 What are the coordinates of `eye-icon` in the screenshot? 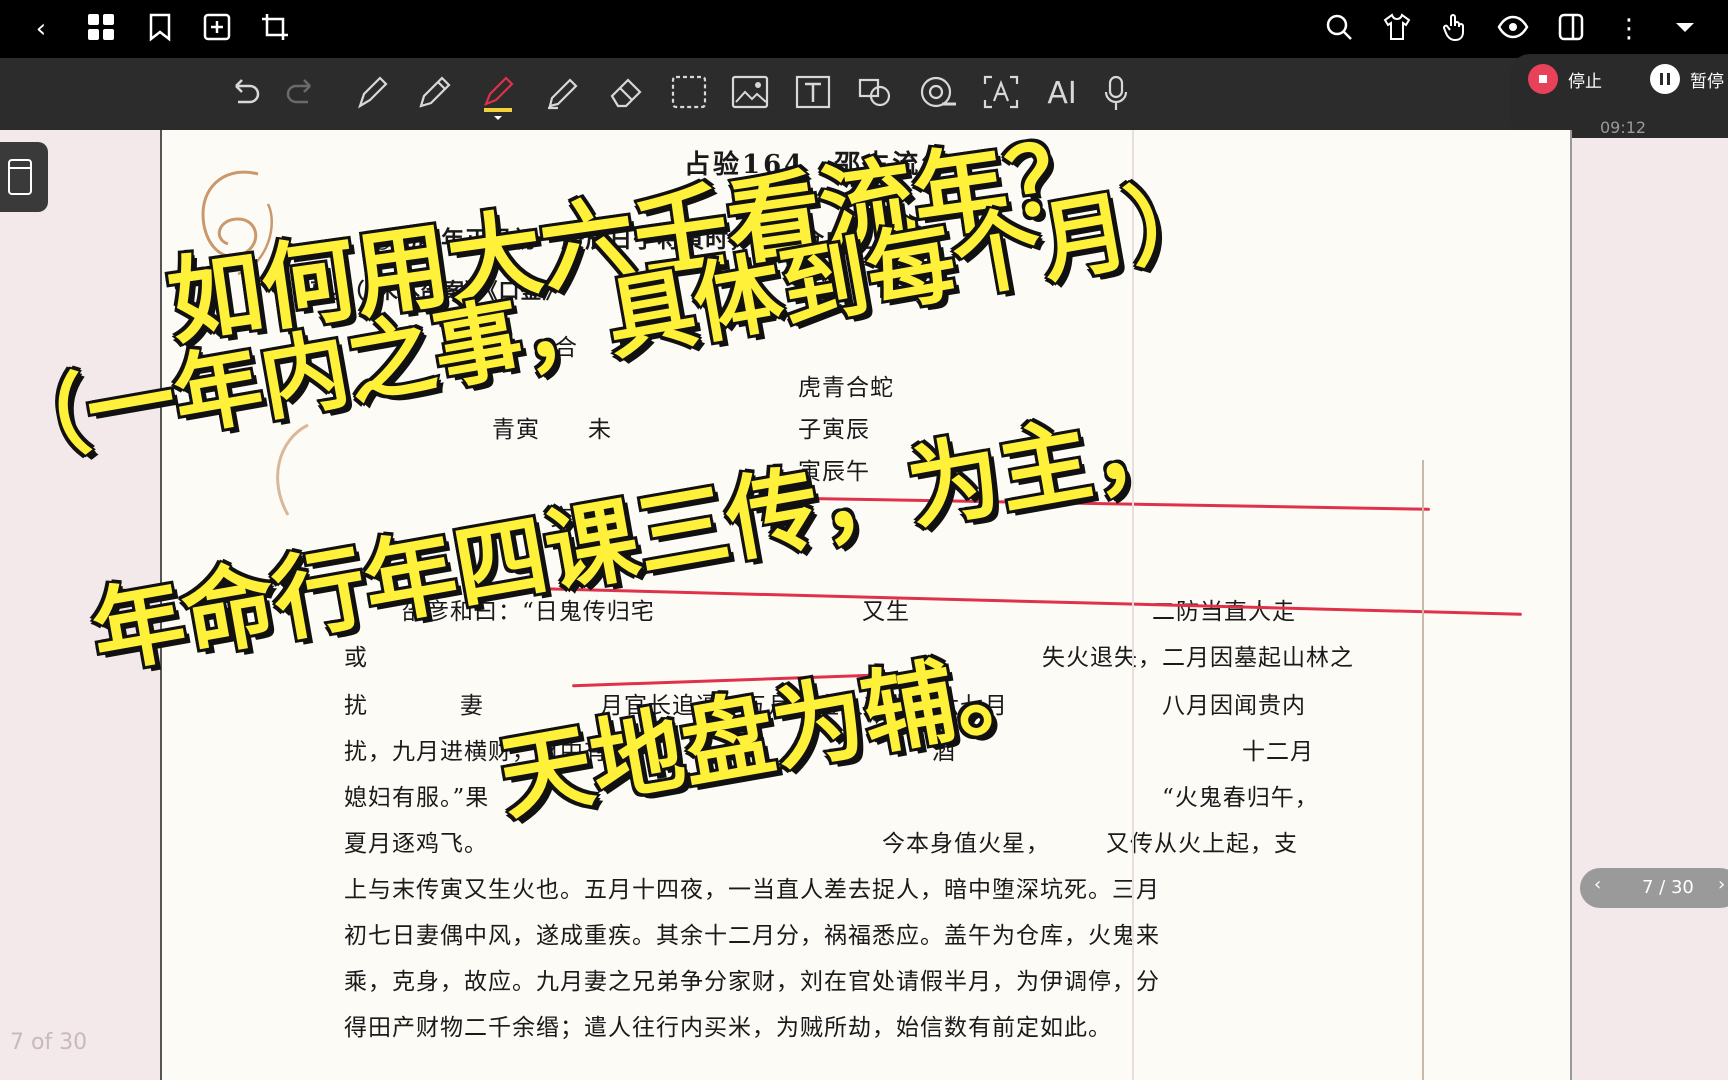 It's located at (1513, 31).